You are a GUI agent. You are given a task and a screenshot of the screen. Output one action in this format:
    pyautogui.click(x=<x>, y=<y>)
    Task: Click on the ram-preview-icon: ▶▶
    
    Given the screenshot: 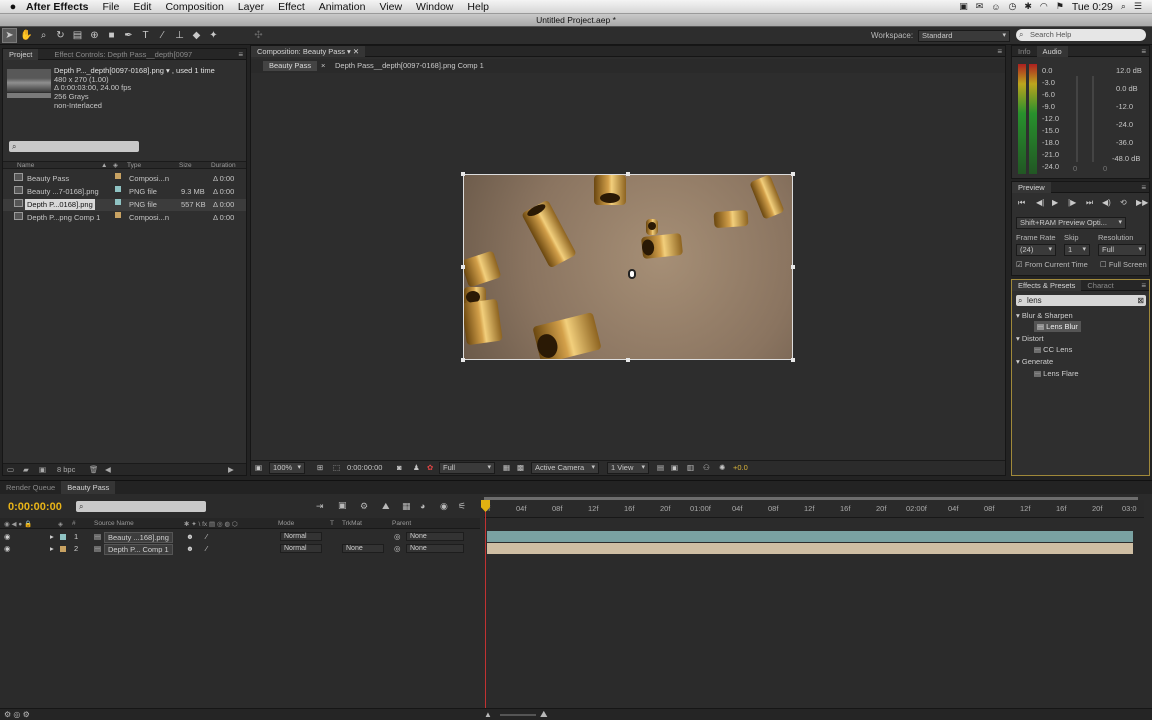 What is the action you would take?
    pyautogui.click(x=1142, y=202)
    